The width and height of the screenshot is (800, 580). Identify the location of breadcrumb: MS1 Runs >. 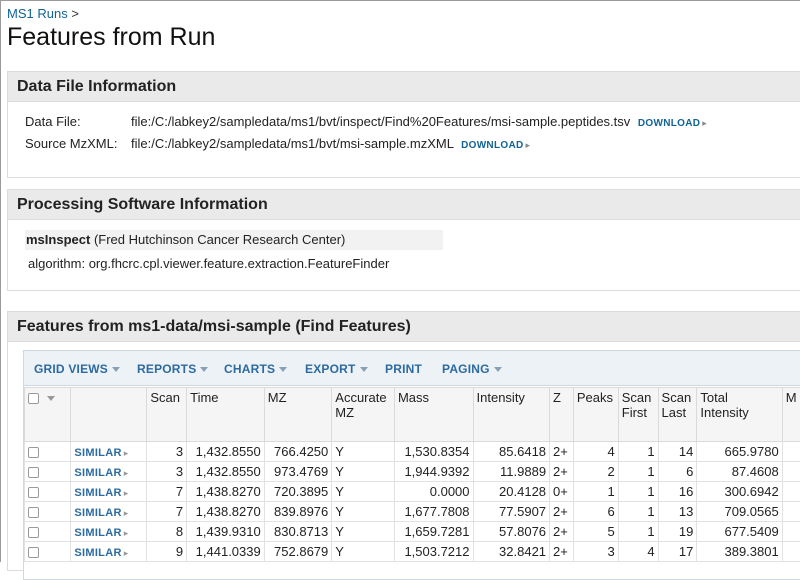
(43, 13).